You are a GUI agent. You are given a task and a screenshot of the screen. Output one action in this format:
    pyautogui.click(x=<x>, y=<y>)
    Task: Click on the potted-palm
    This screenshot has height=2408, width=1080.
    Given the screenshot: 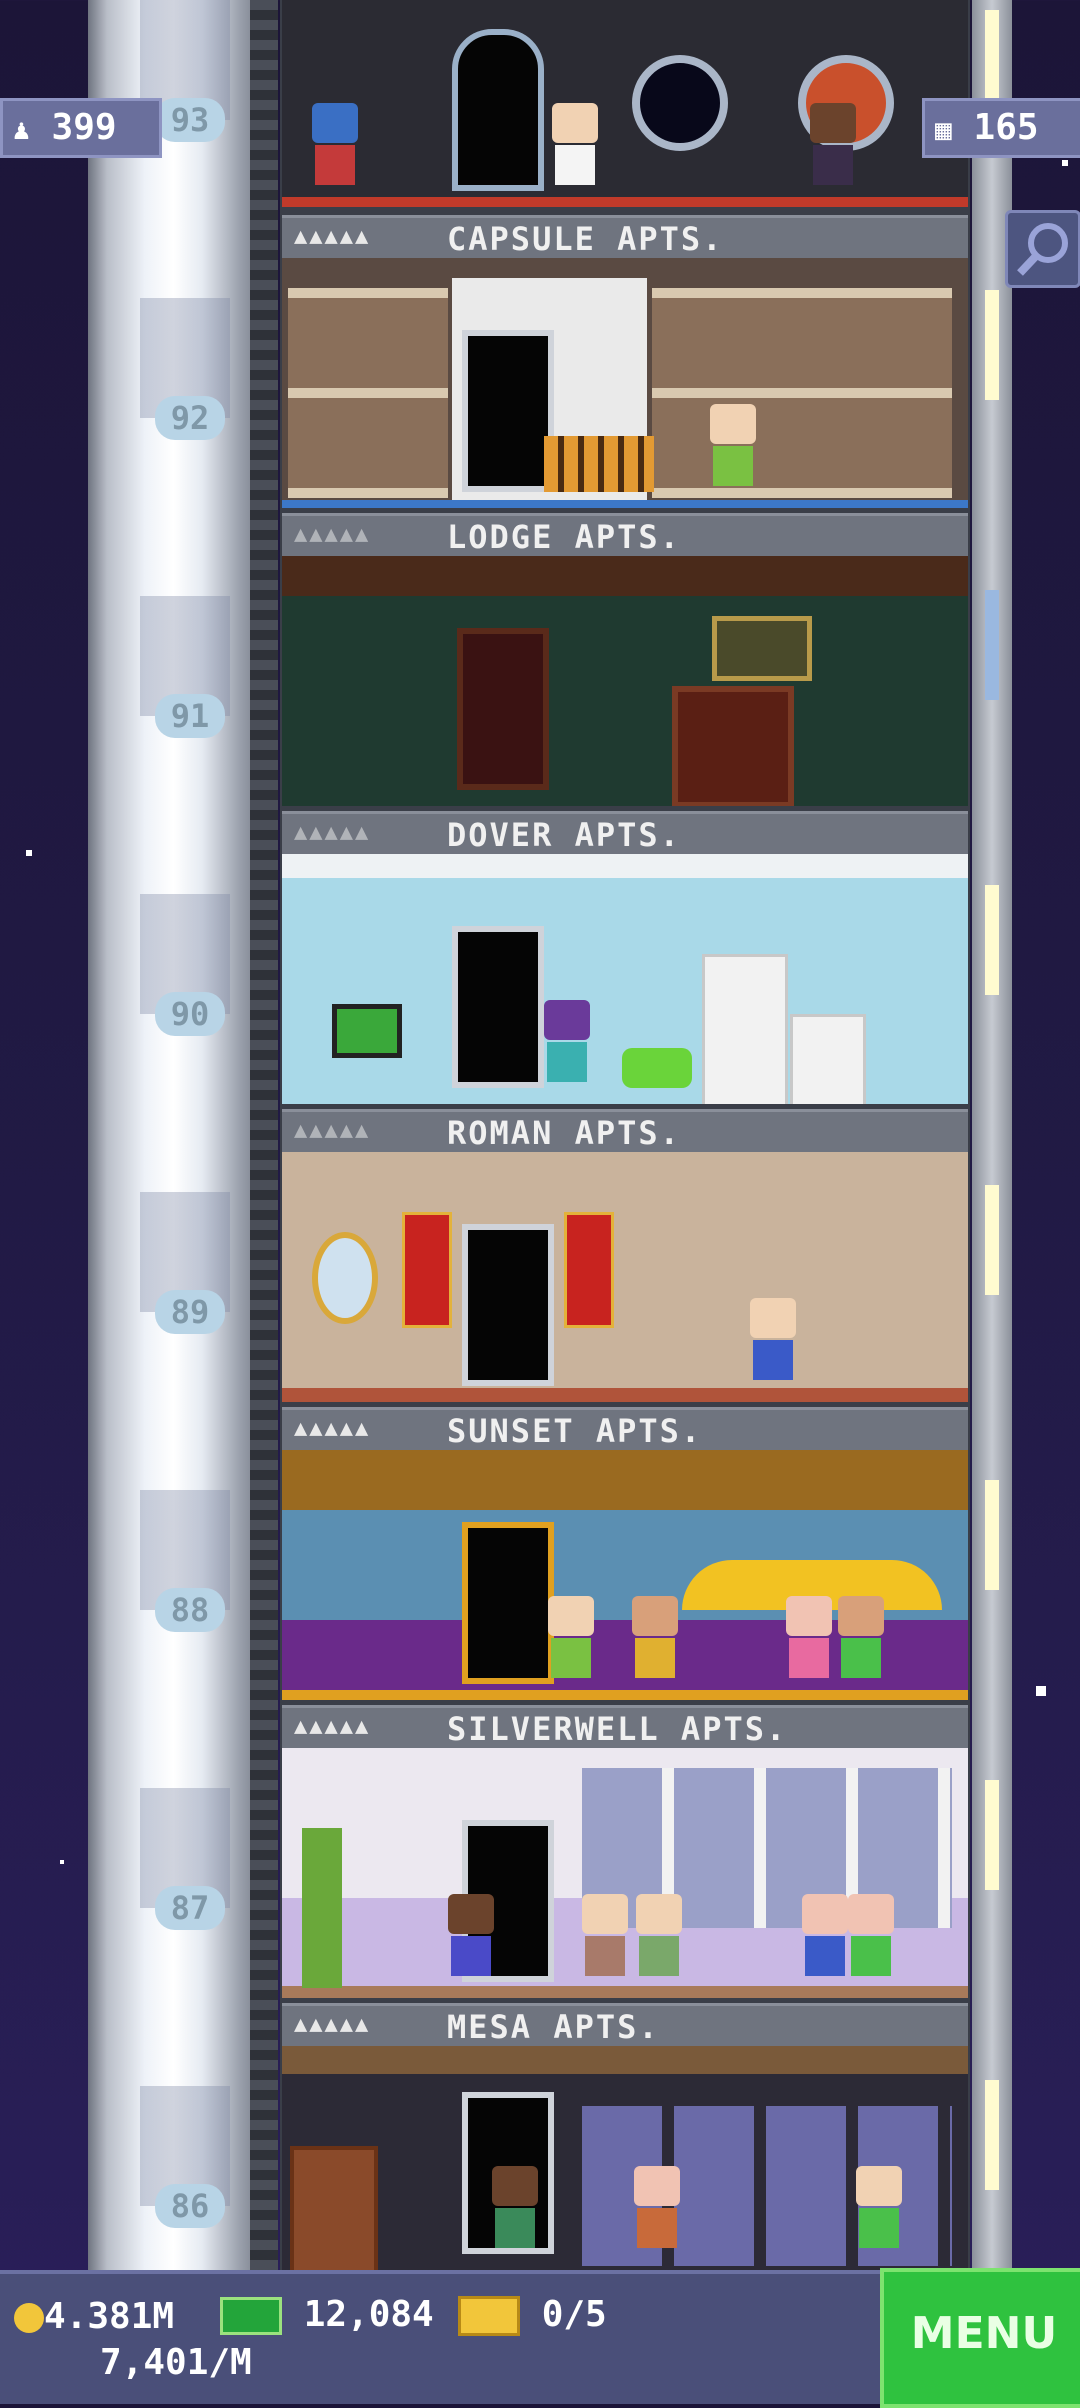 What is the action you would take?
    pyautogui.click(x=322, y=1908)
    